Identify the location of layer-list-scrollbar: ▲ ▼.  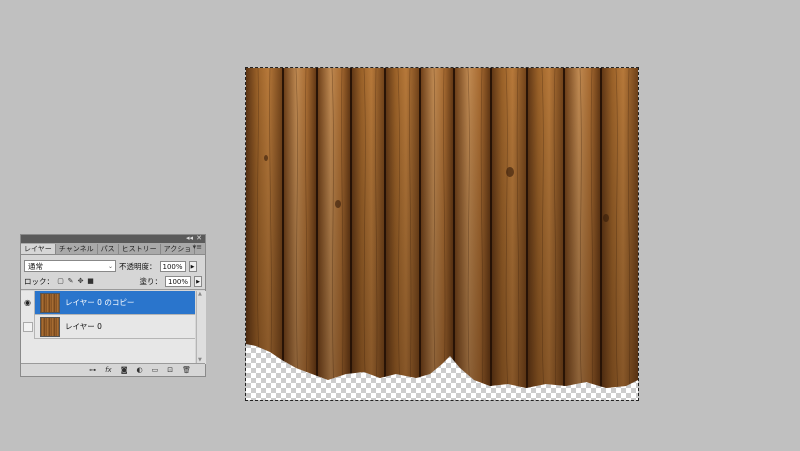
(201, 327).